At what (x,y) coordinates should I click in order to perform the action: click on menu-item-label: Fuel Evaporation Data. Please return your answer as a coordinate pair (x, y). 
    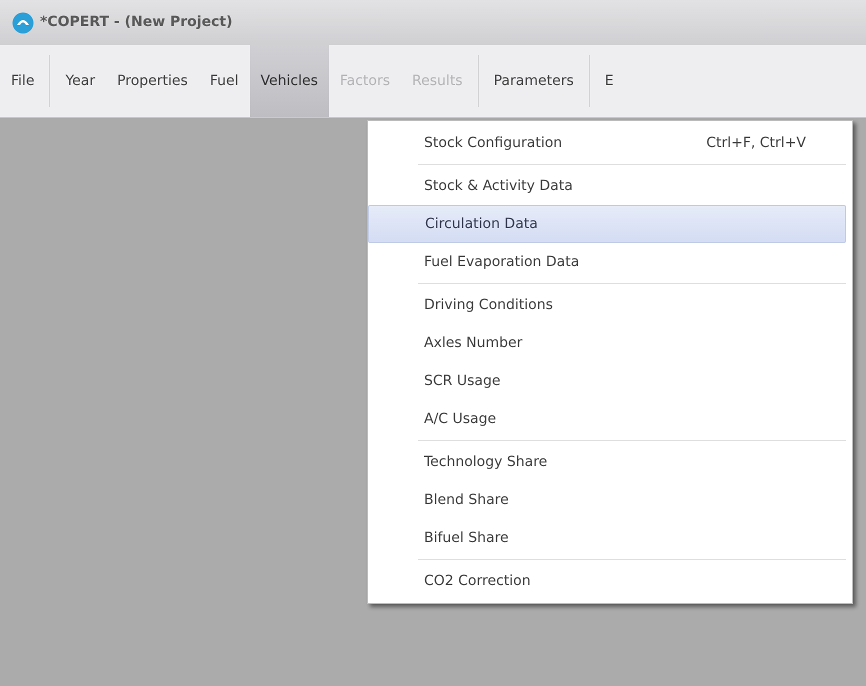
    Looking at the image, I should click on (502, 262).